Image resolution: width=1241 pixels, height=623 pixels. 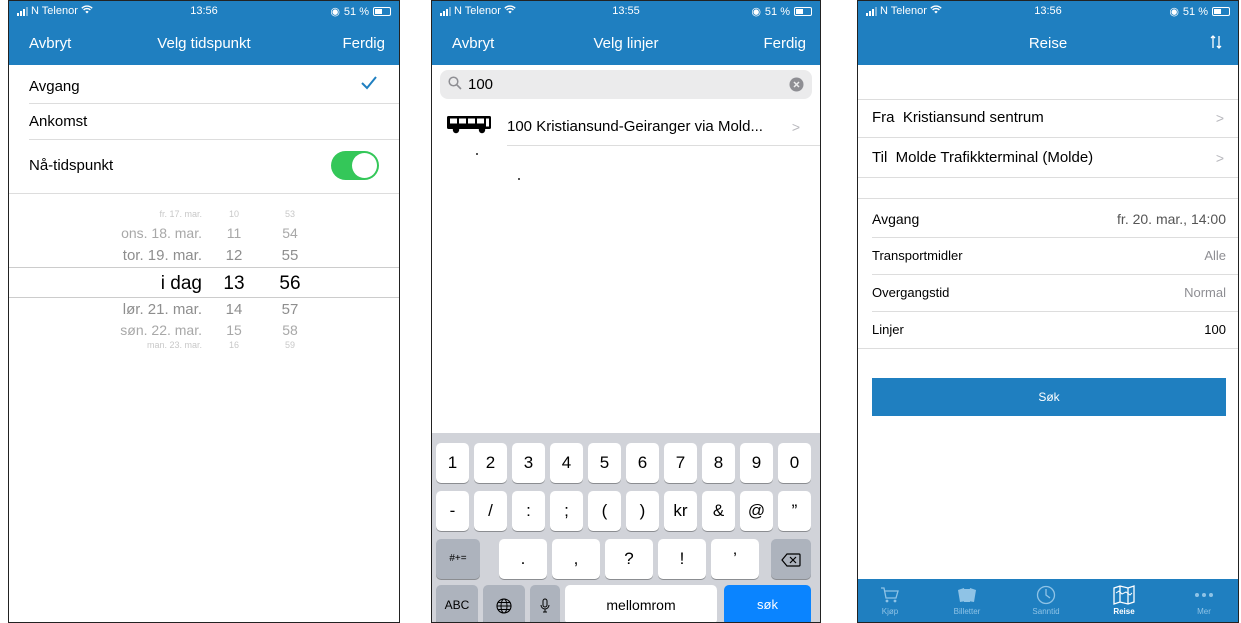 I want to click on from-row: Fra Kristiansund sentrum >, so click(x=1048, y=118).